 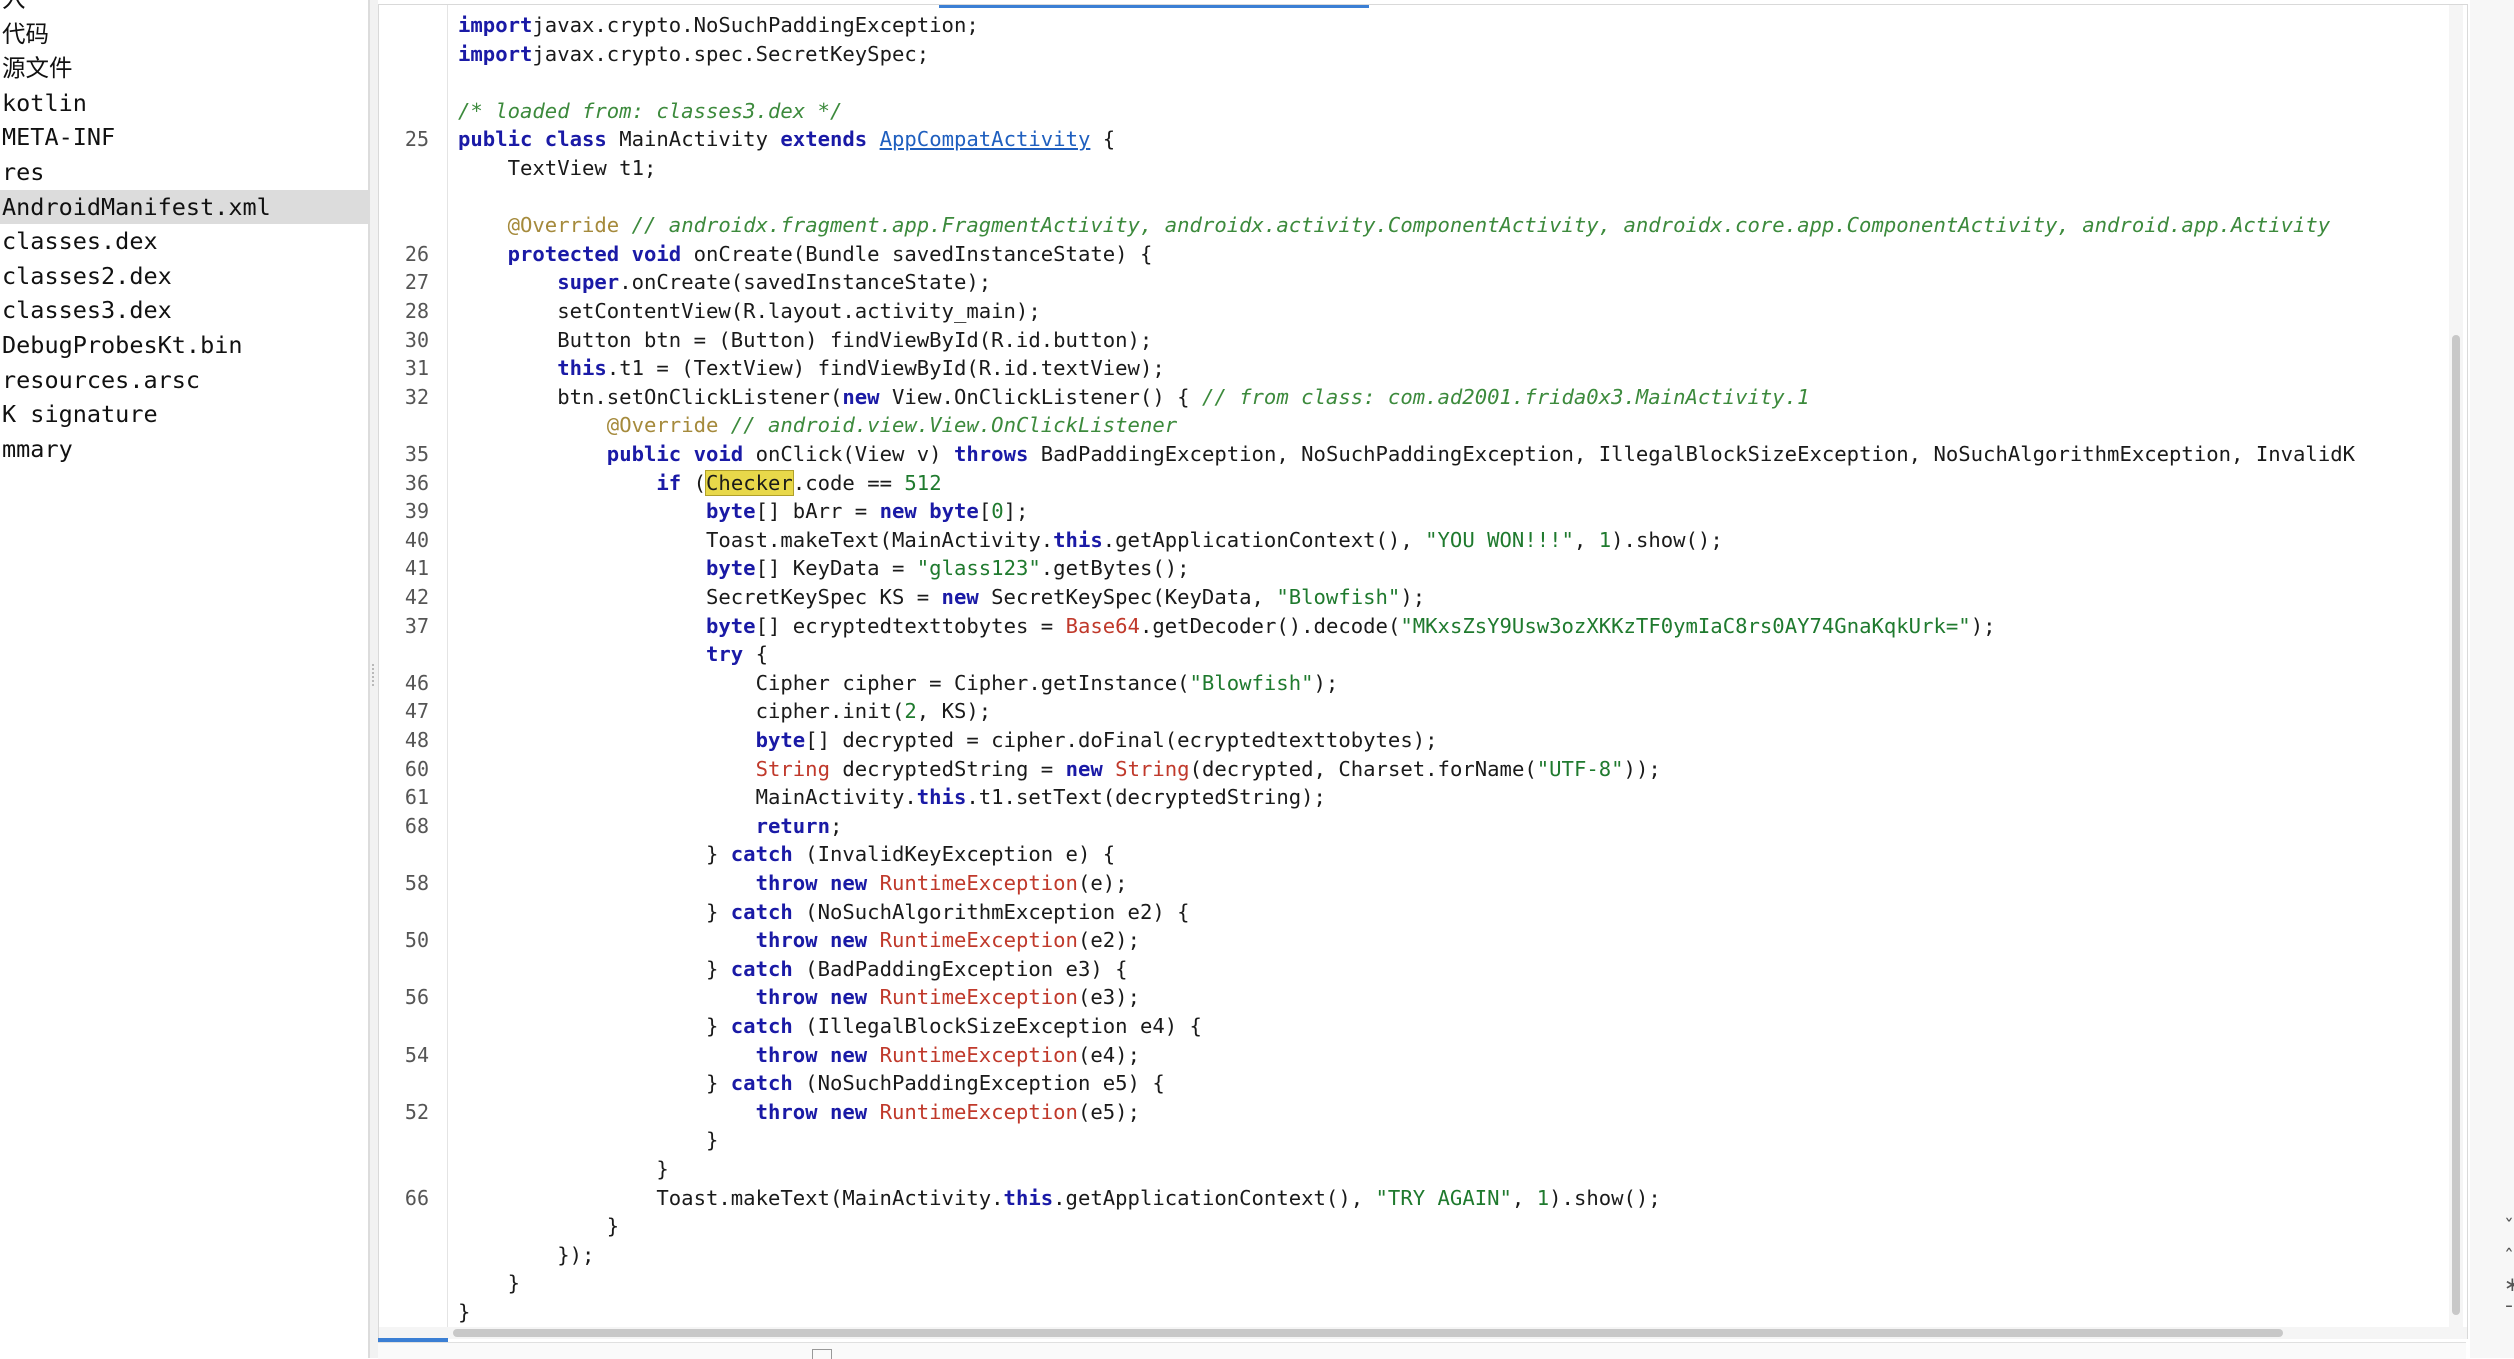 I want to click on line-number: 39, so click(x=416, y=511).